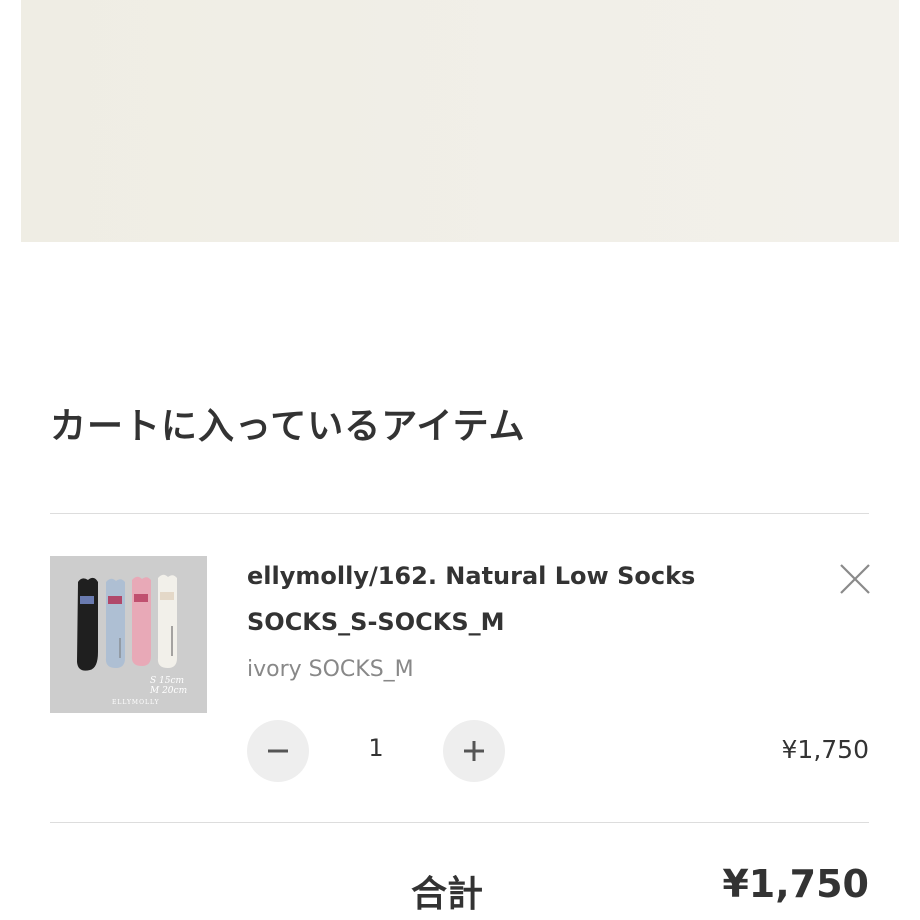 The width and height of the screenshot is (920, 920). I want to click on thumbnail-brand-text: ELLYMOLLY, so click(136, 702).